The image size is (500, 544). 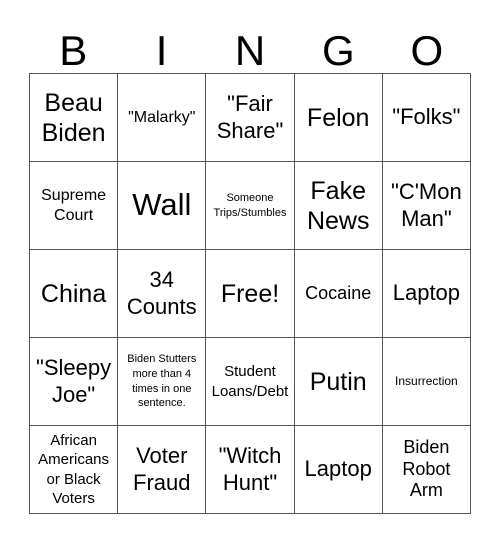 What do you see at coordinates (250, 206) in the screenshot?
I see `bingo-cell: Someone Trips/Stumbles` at bounding box center [250, 206].